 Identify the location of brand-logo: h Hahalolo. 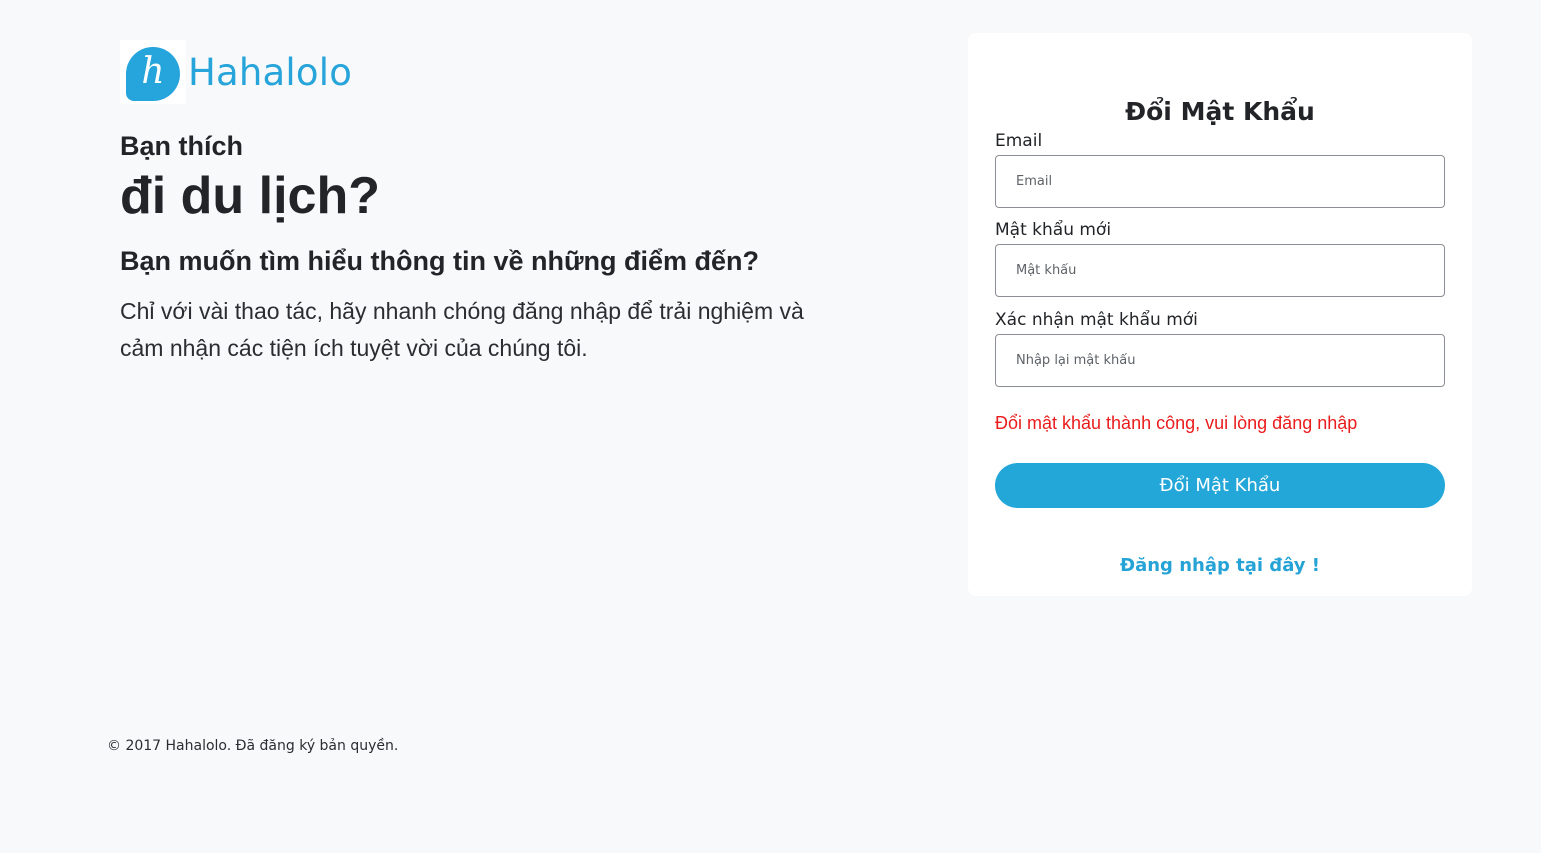
(236, 72).